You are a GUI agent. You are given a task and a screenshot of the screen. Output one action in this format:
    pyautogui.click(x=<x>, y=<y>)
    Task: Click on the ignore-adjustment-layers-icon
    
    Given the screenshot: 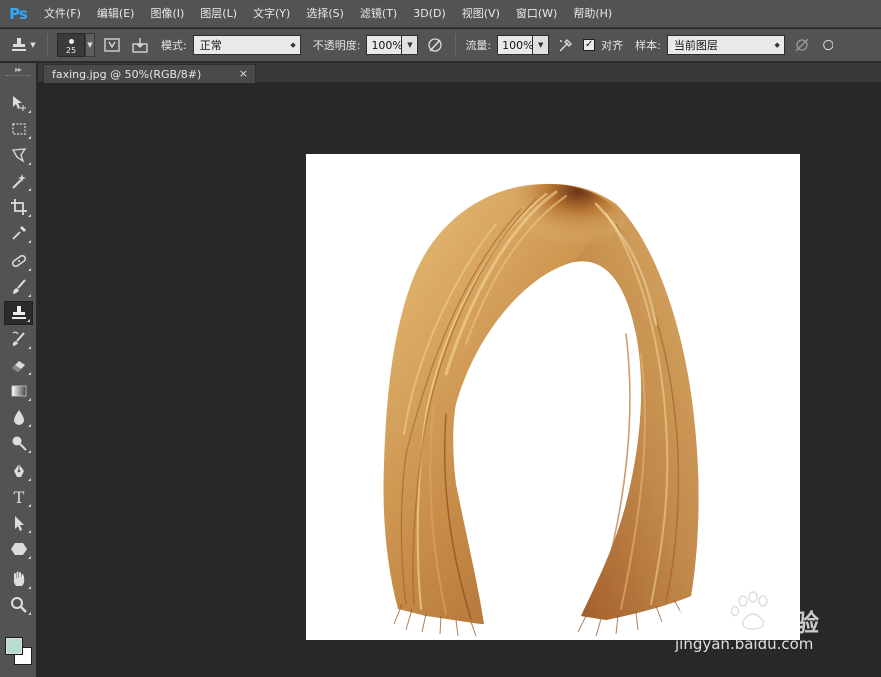 What is the action you would take?
    pyautogui.click(x=802, y=45)
    